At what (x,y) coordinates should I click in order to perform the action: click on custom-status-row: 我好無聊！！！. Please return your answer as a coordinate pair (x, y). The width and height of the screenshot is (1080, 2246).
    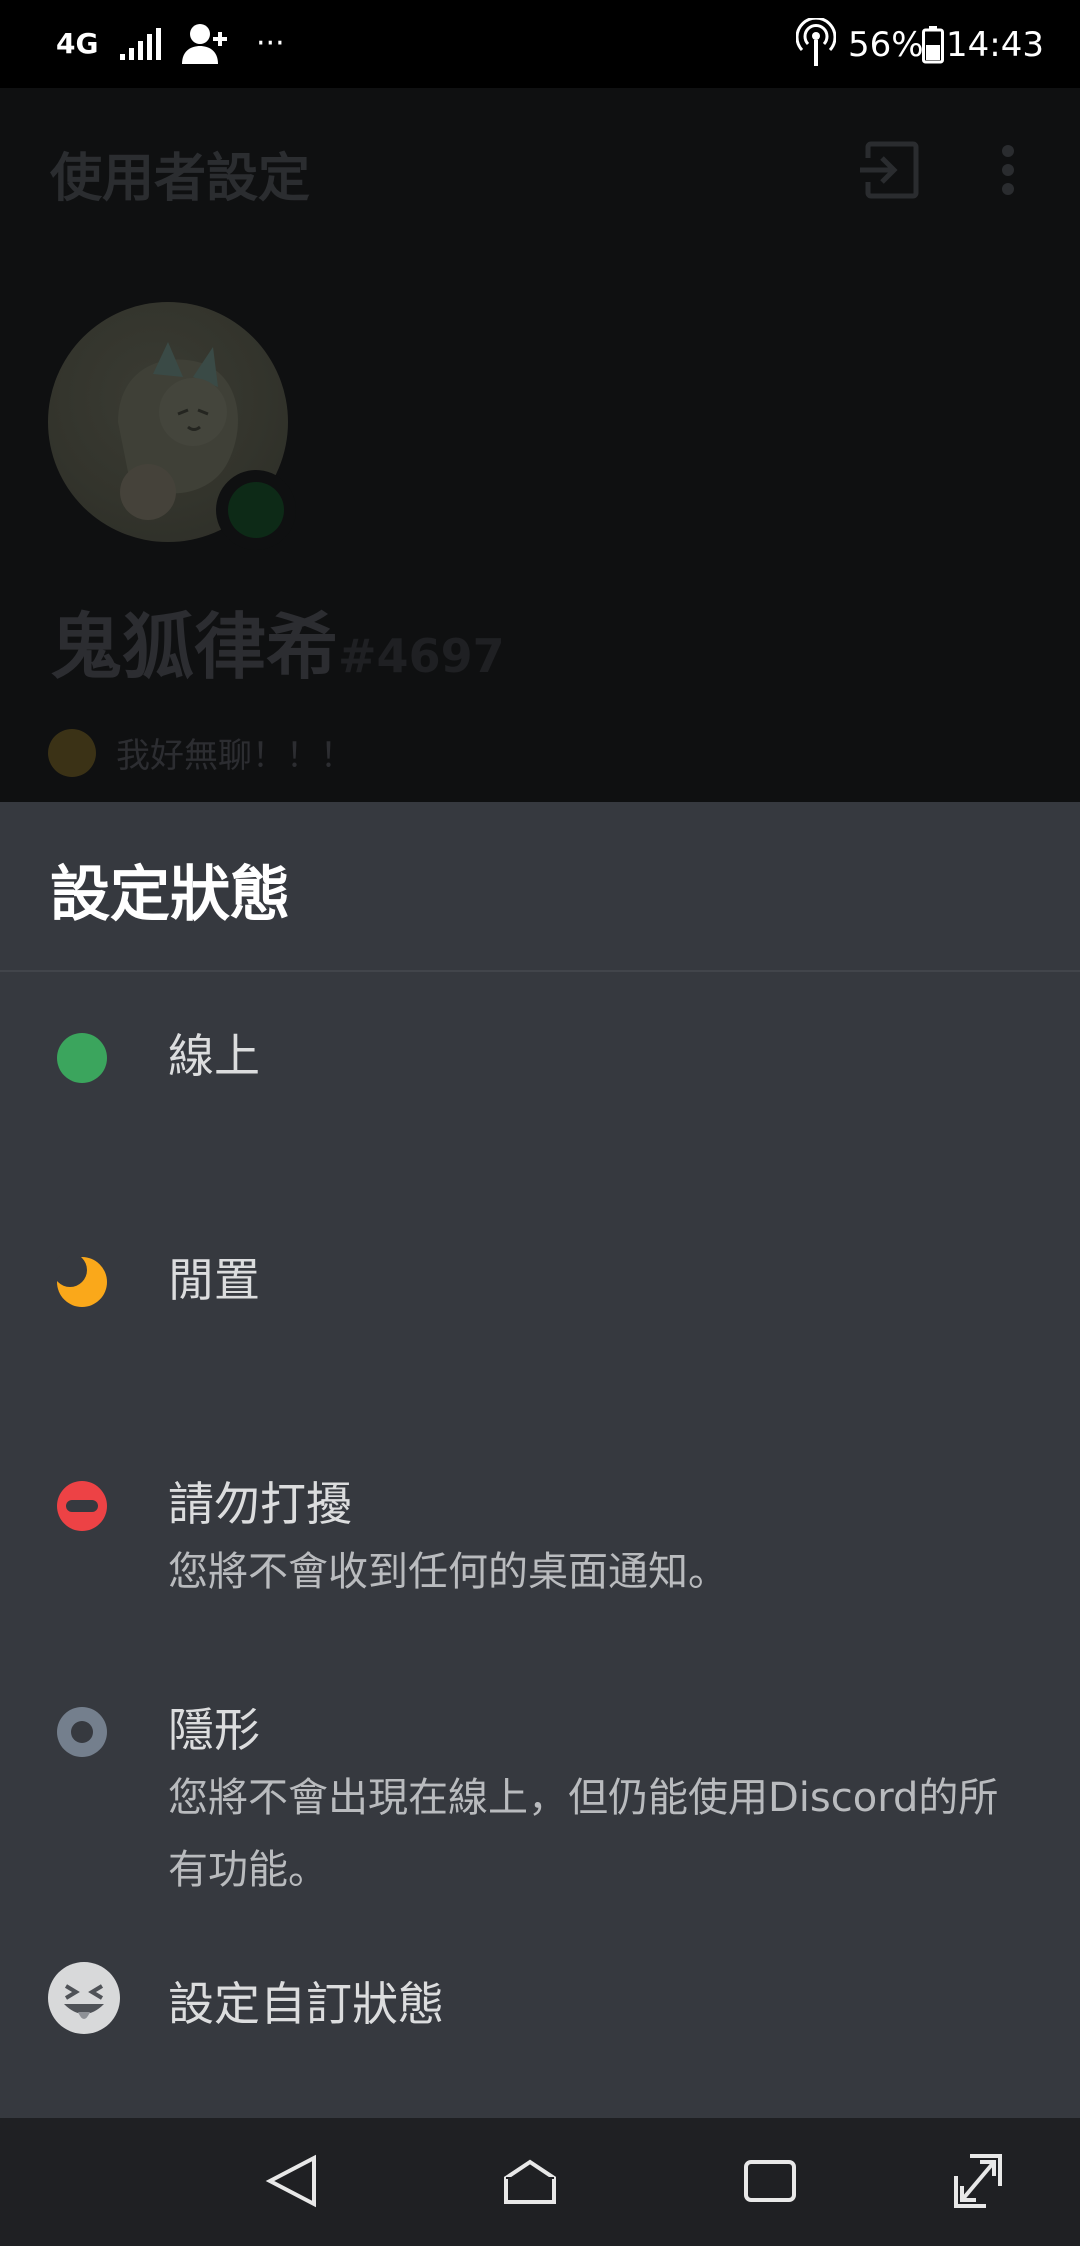
    Looking at the image, I should click on (201, 752).